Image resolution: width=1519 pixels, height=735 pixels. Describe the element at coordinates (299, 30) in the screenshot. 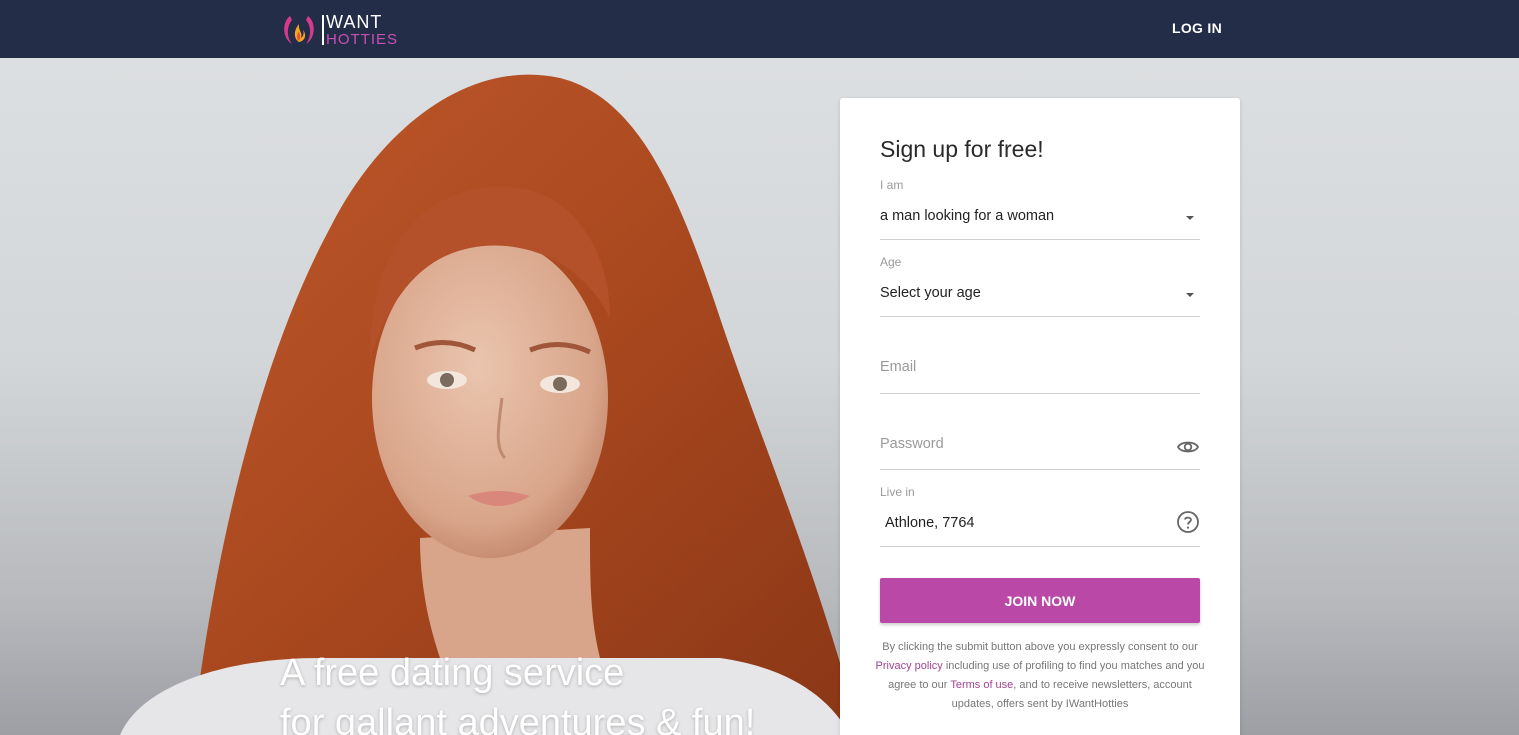

I see `logo-flame-icon` at that location.